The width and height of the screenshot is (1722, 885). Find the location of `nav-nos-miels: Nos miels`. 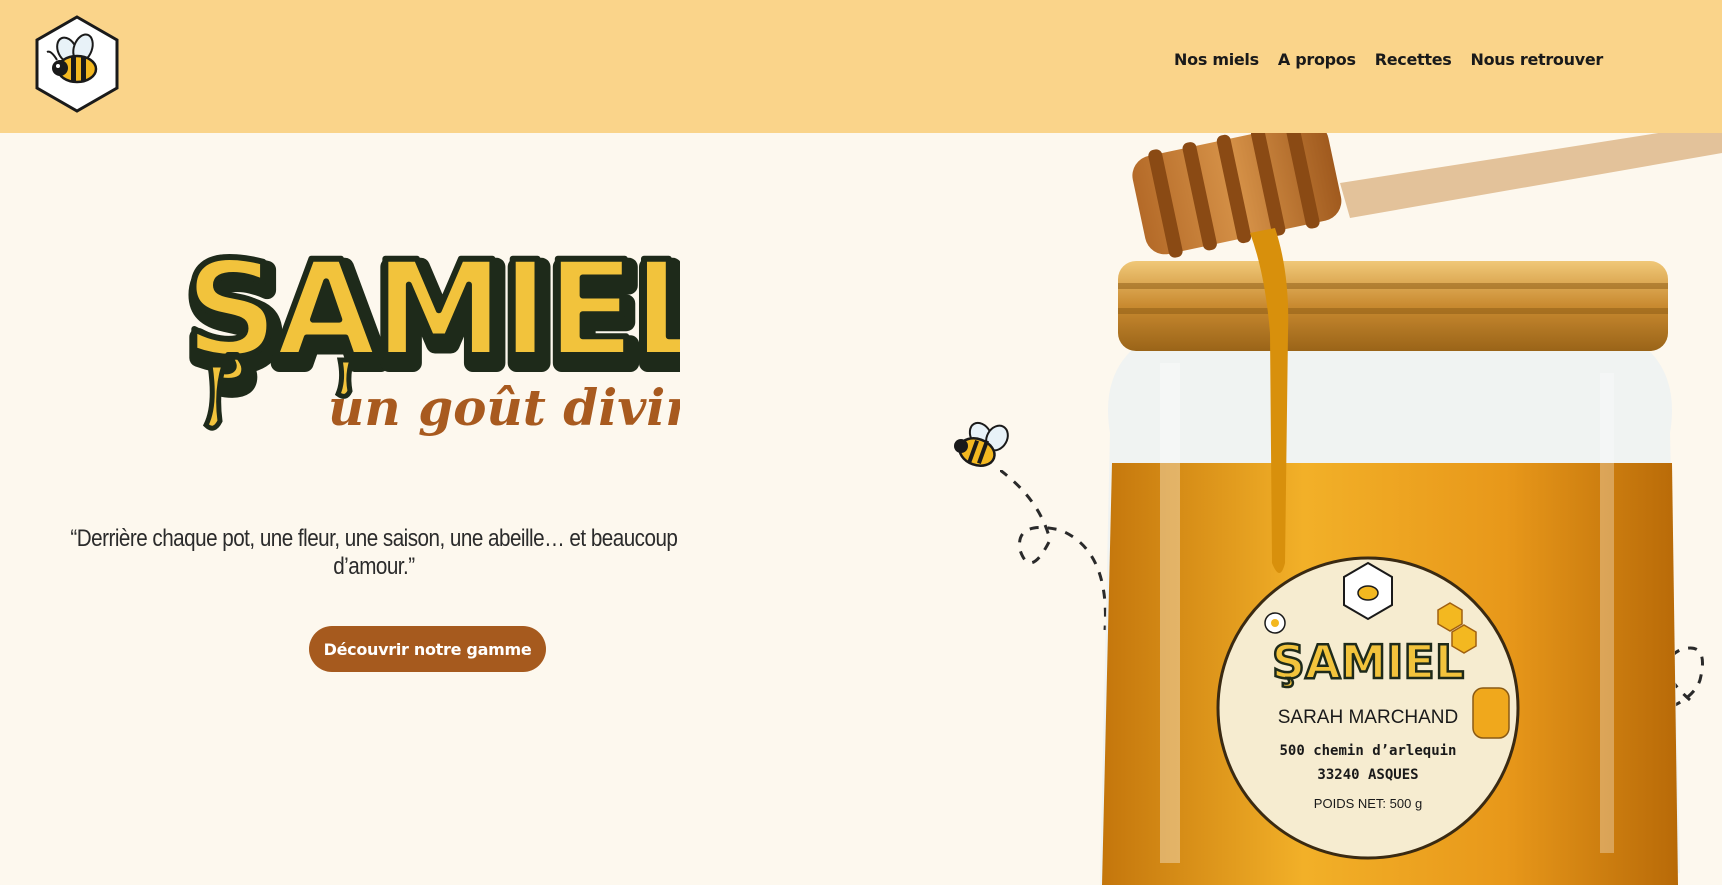

nav-nos-miels: Nos miels is located at coordinates (1216, 59).